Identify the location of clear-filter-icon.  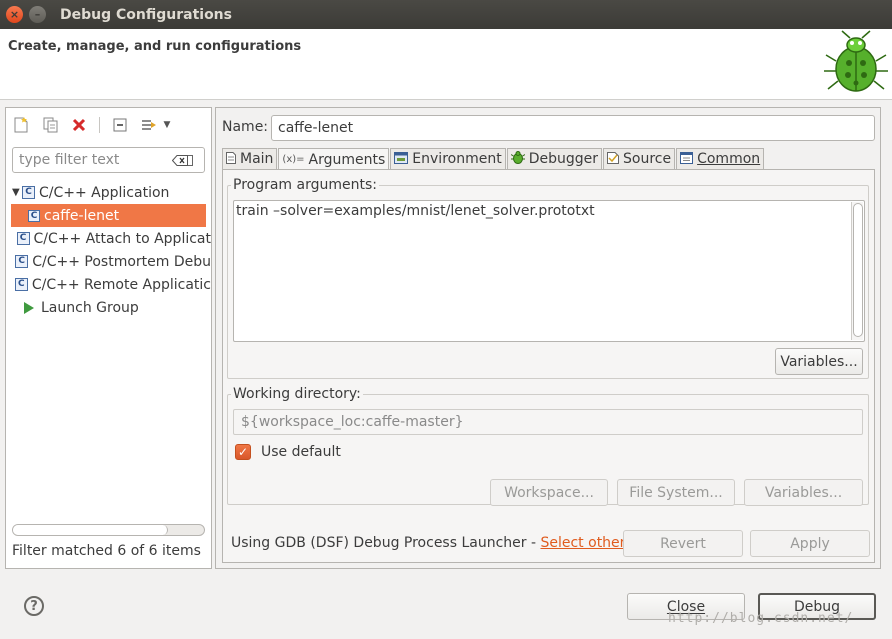
(182, 160).